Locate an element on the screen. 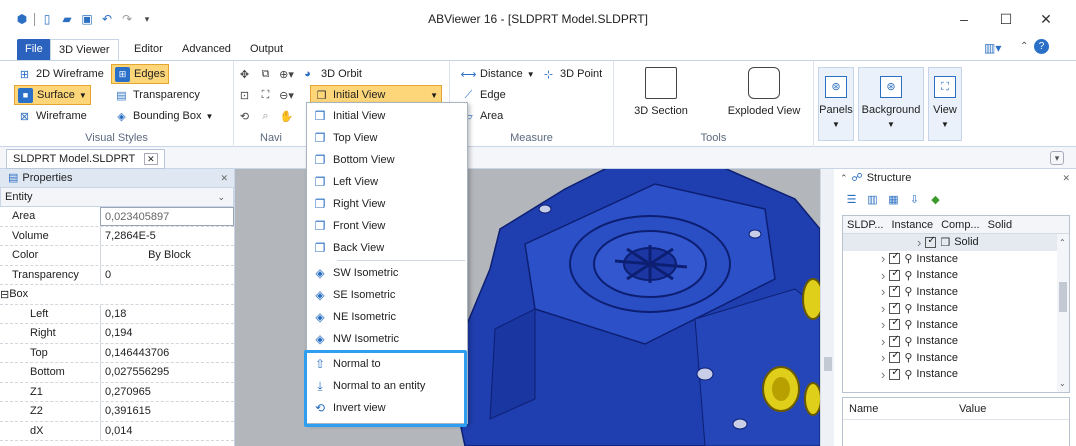 This screenshot has width=1076, height=446. property-row: dX 0,014 is located at coordinates (117, 431).